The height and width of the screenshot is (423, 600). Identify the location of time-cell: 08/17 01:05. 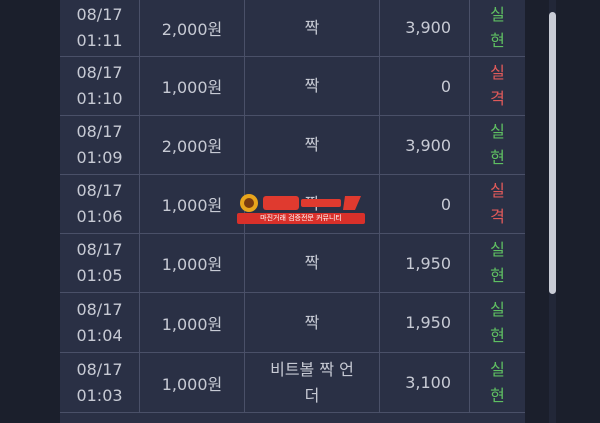
(100, 263).